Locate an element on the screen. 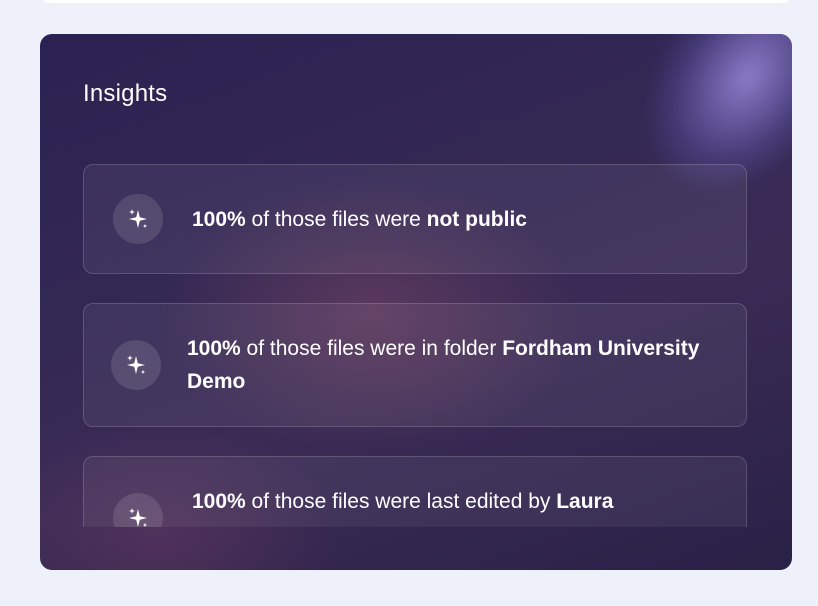  insight-card: 100% of those files were not public is located at coordinates (415, 219).